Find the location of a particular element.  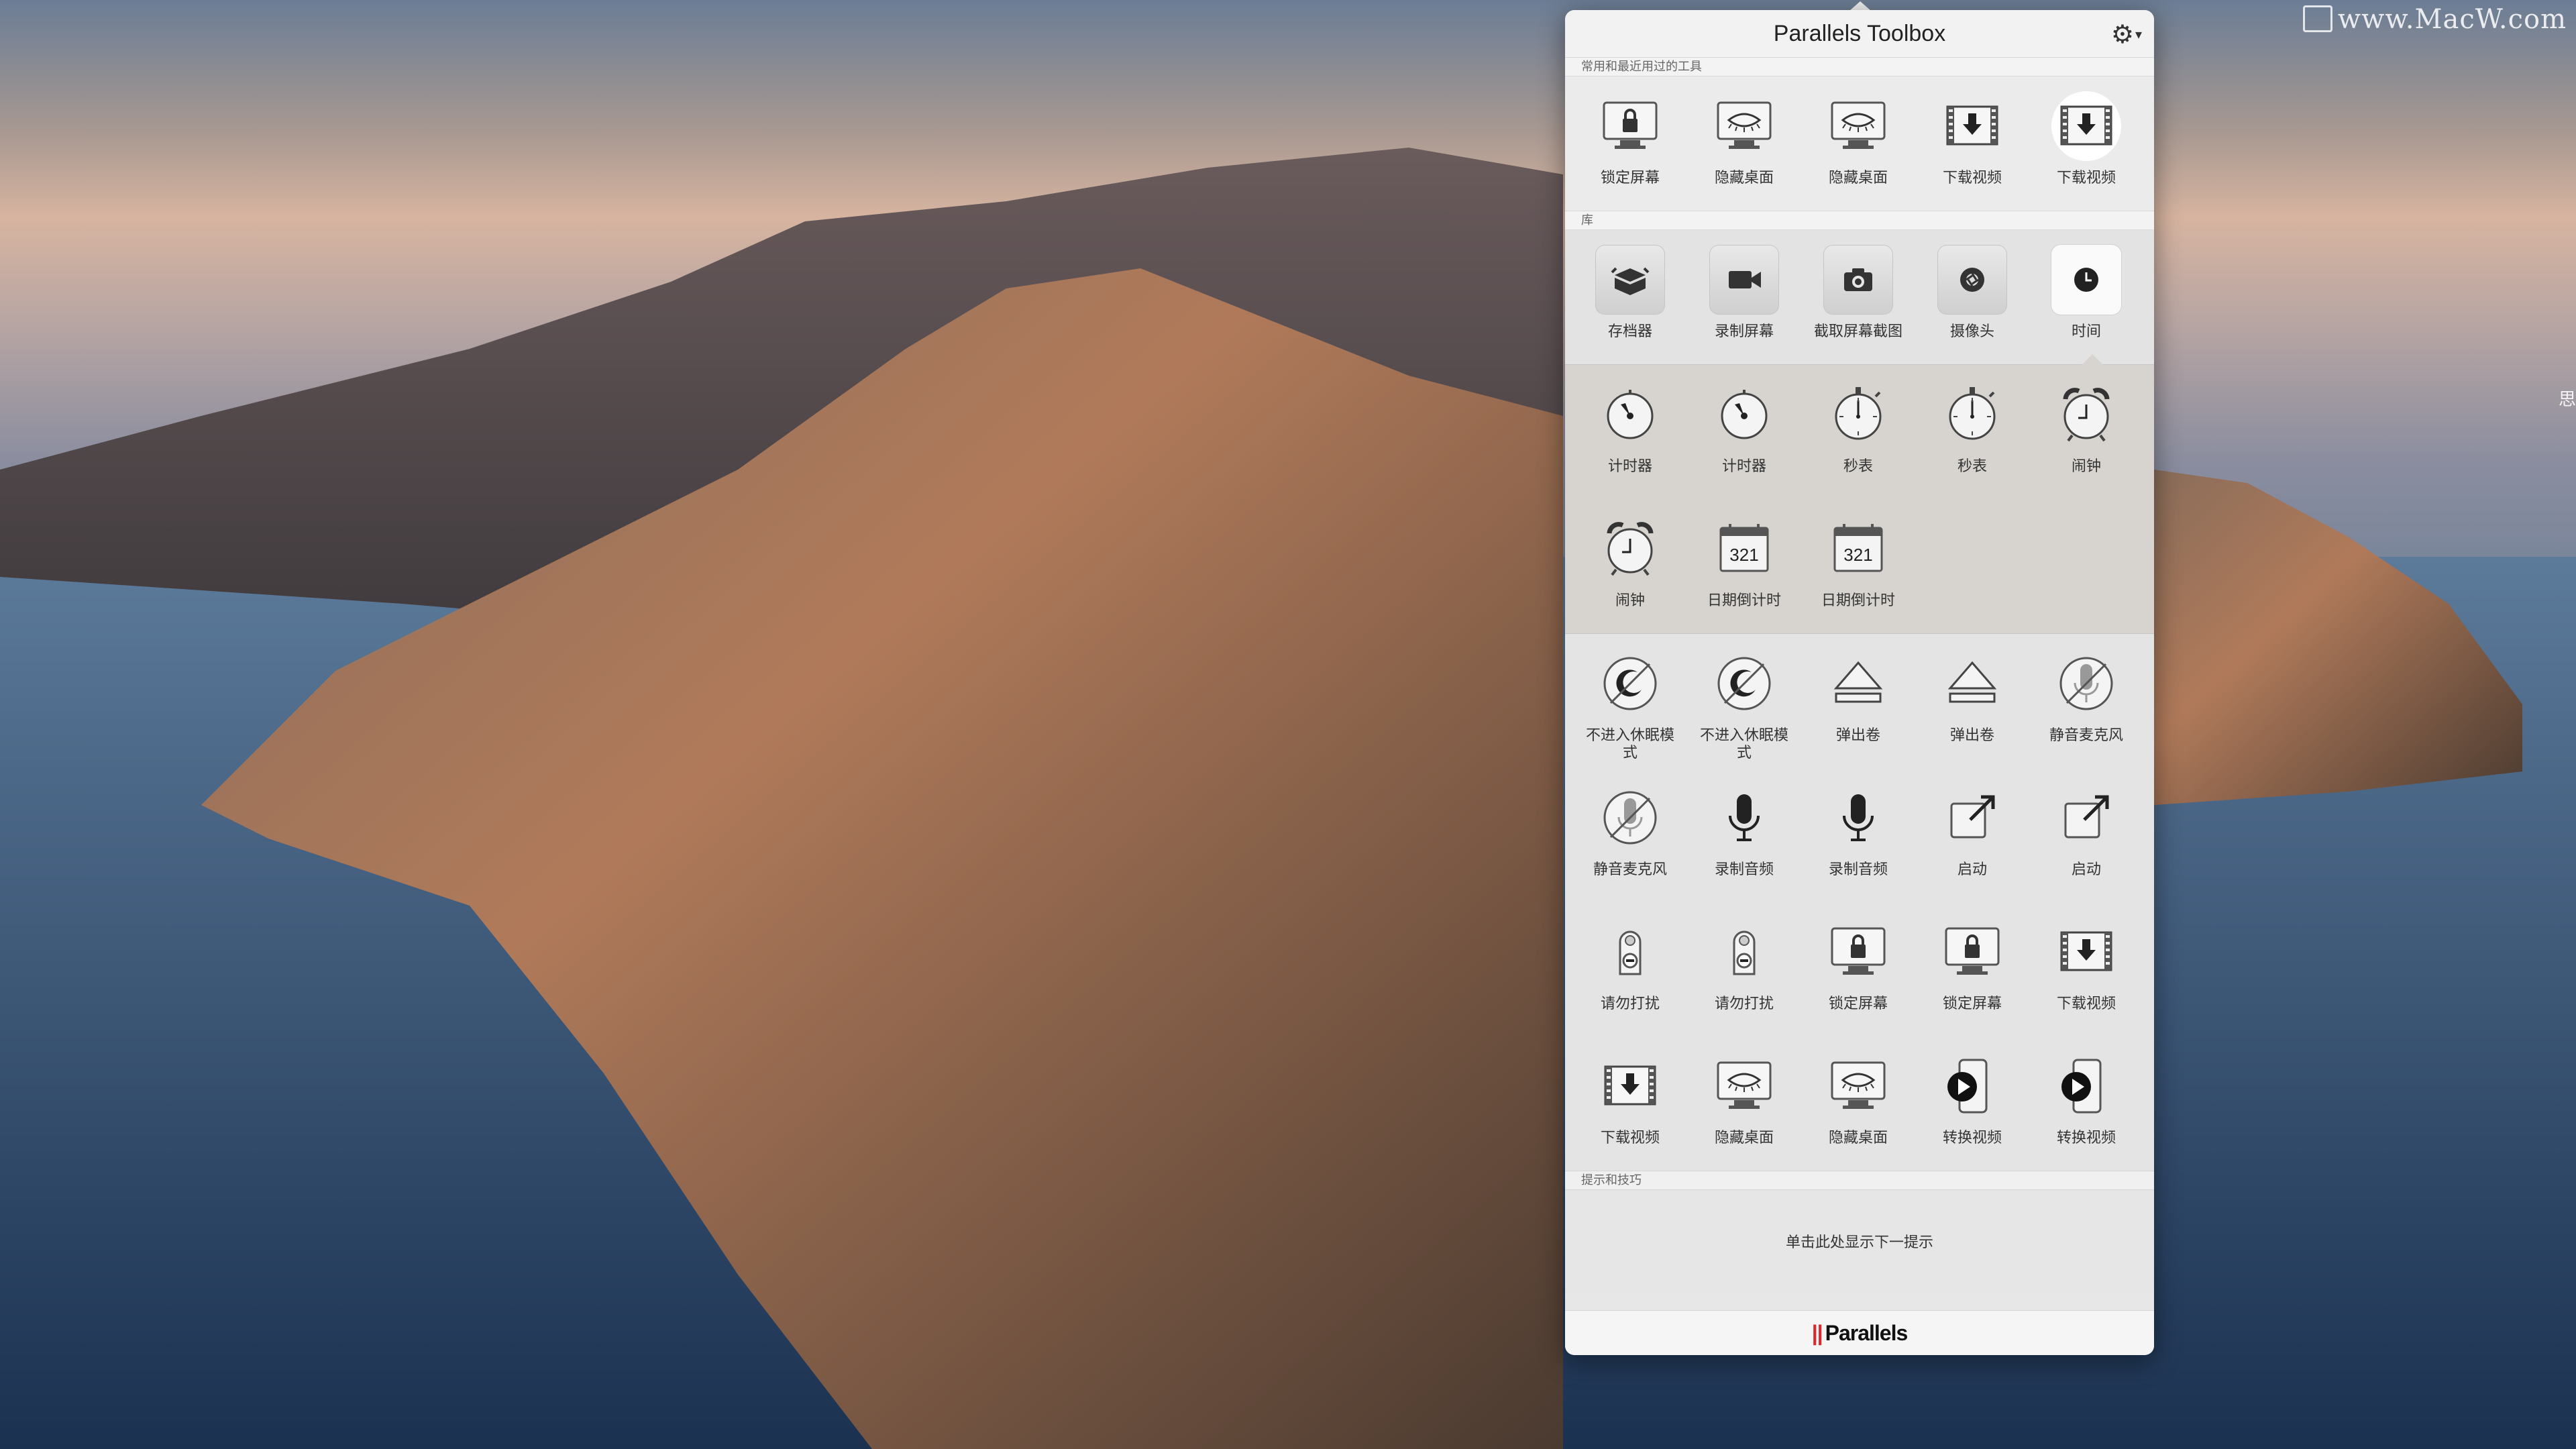

tool-label: 弹出卷 is located at coordinates (1971, 735).